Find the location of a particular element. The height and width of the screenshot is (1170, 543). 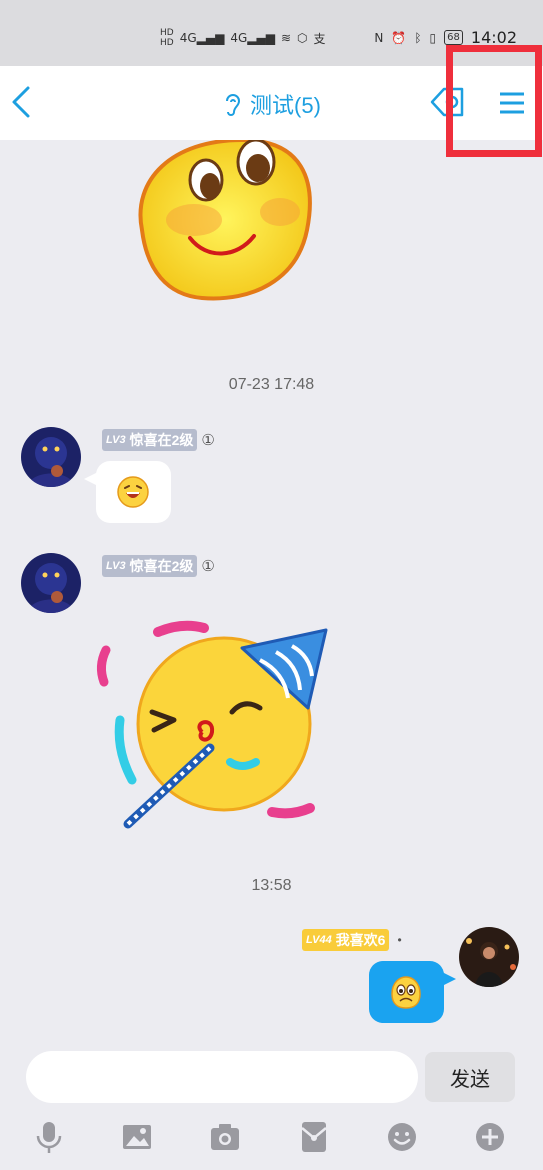

battery-icon: 68 is located at coordinates (453, 37).